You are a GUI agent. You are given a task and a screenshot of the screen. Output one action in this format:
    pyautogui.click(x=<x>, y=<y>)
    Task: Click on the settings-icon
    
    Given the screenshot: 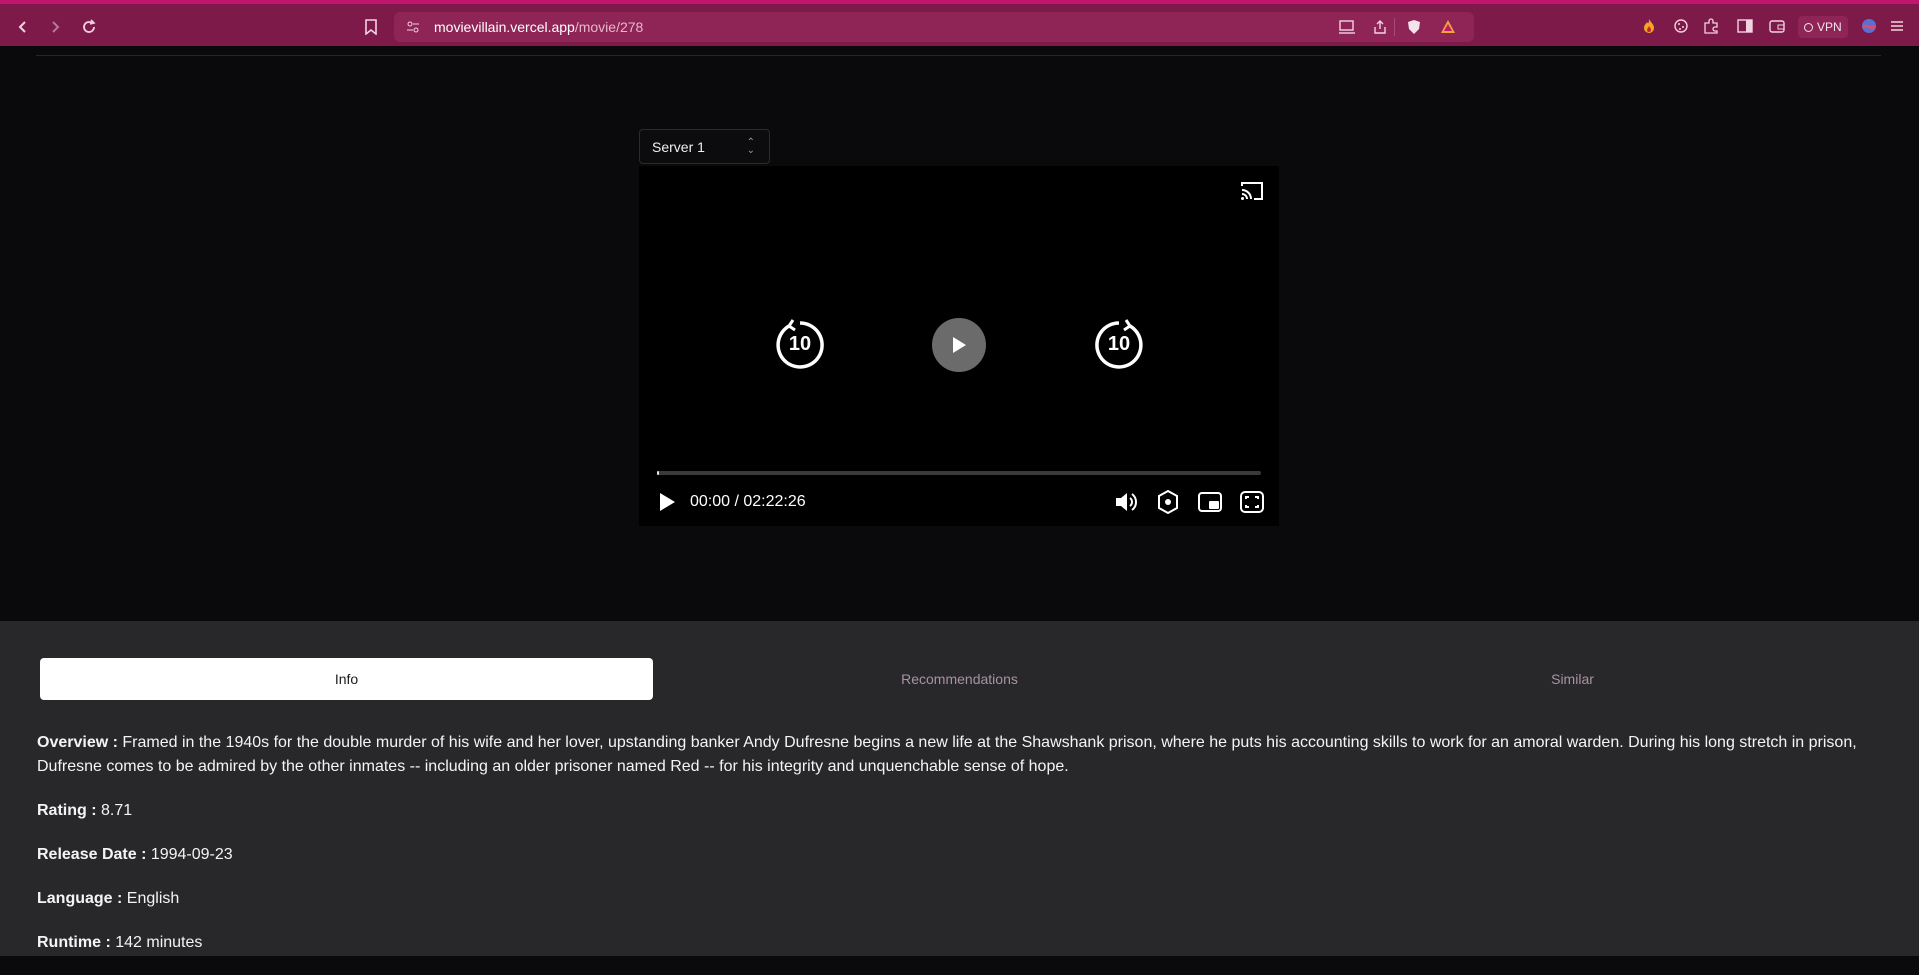 What is the action you would take?
    pyautogui.click(x=1168, y=502)
    